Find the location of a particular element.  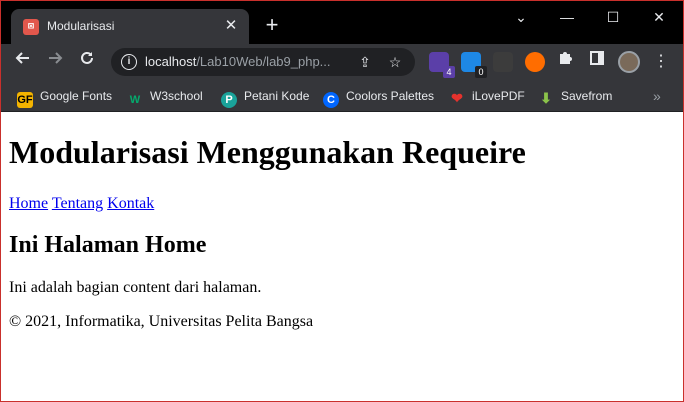

bookmark-coolors: C Coolors Palettes is located at coordinates (379, 97).